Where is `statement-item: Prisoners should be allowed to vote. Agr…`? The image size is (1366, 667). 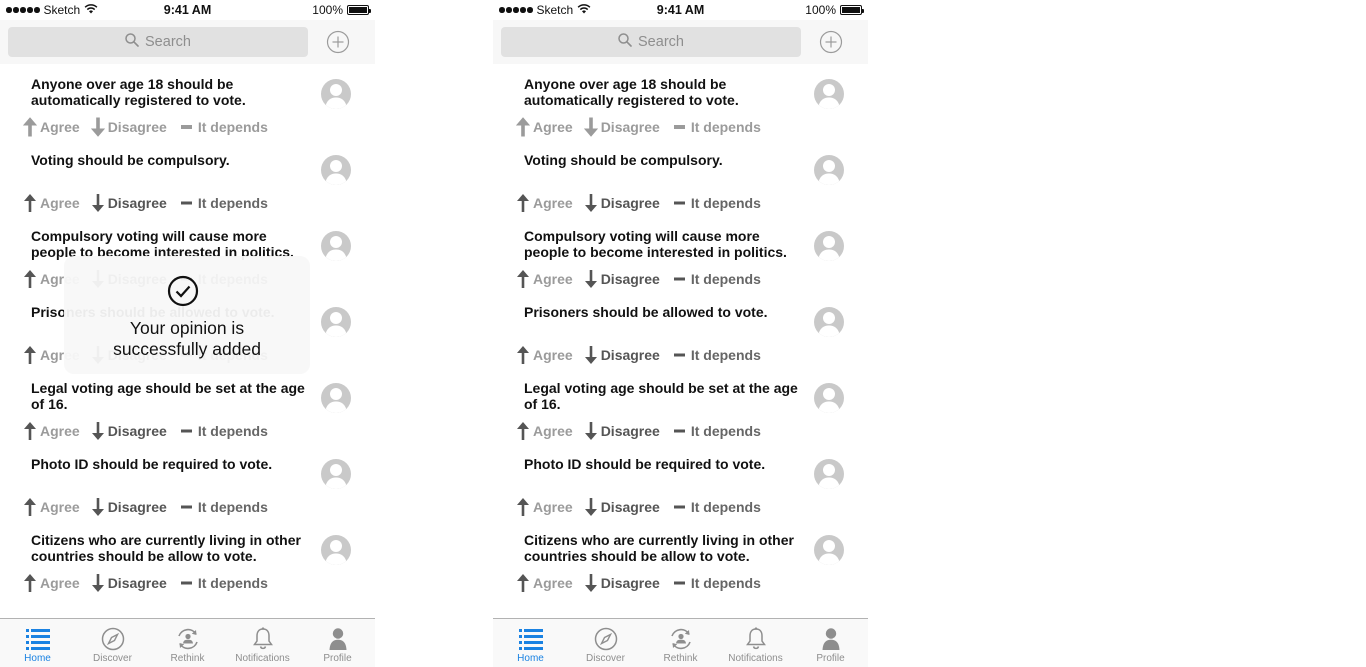
statement-item: Prisoners should be allowed to vote. Agr… is located at coordinates (680, 330).